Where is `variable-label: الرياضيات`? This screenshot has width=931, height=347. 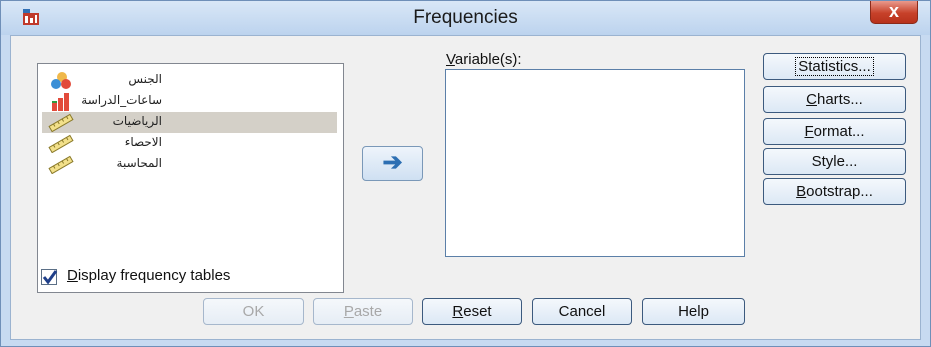 variable-label: الرياضيات is located at coordinates (137, 121).